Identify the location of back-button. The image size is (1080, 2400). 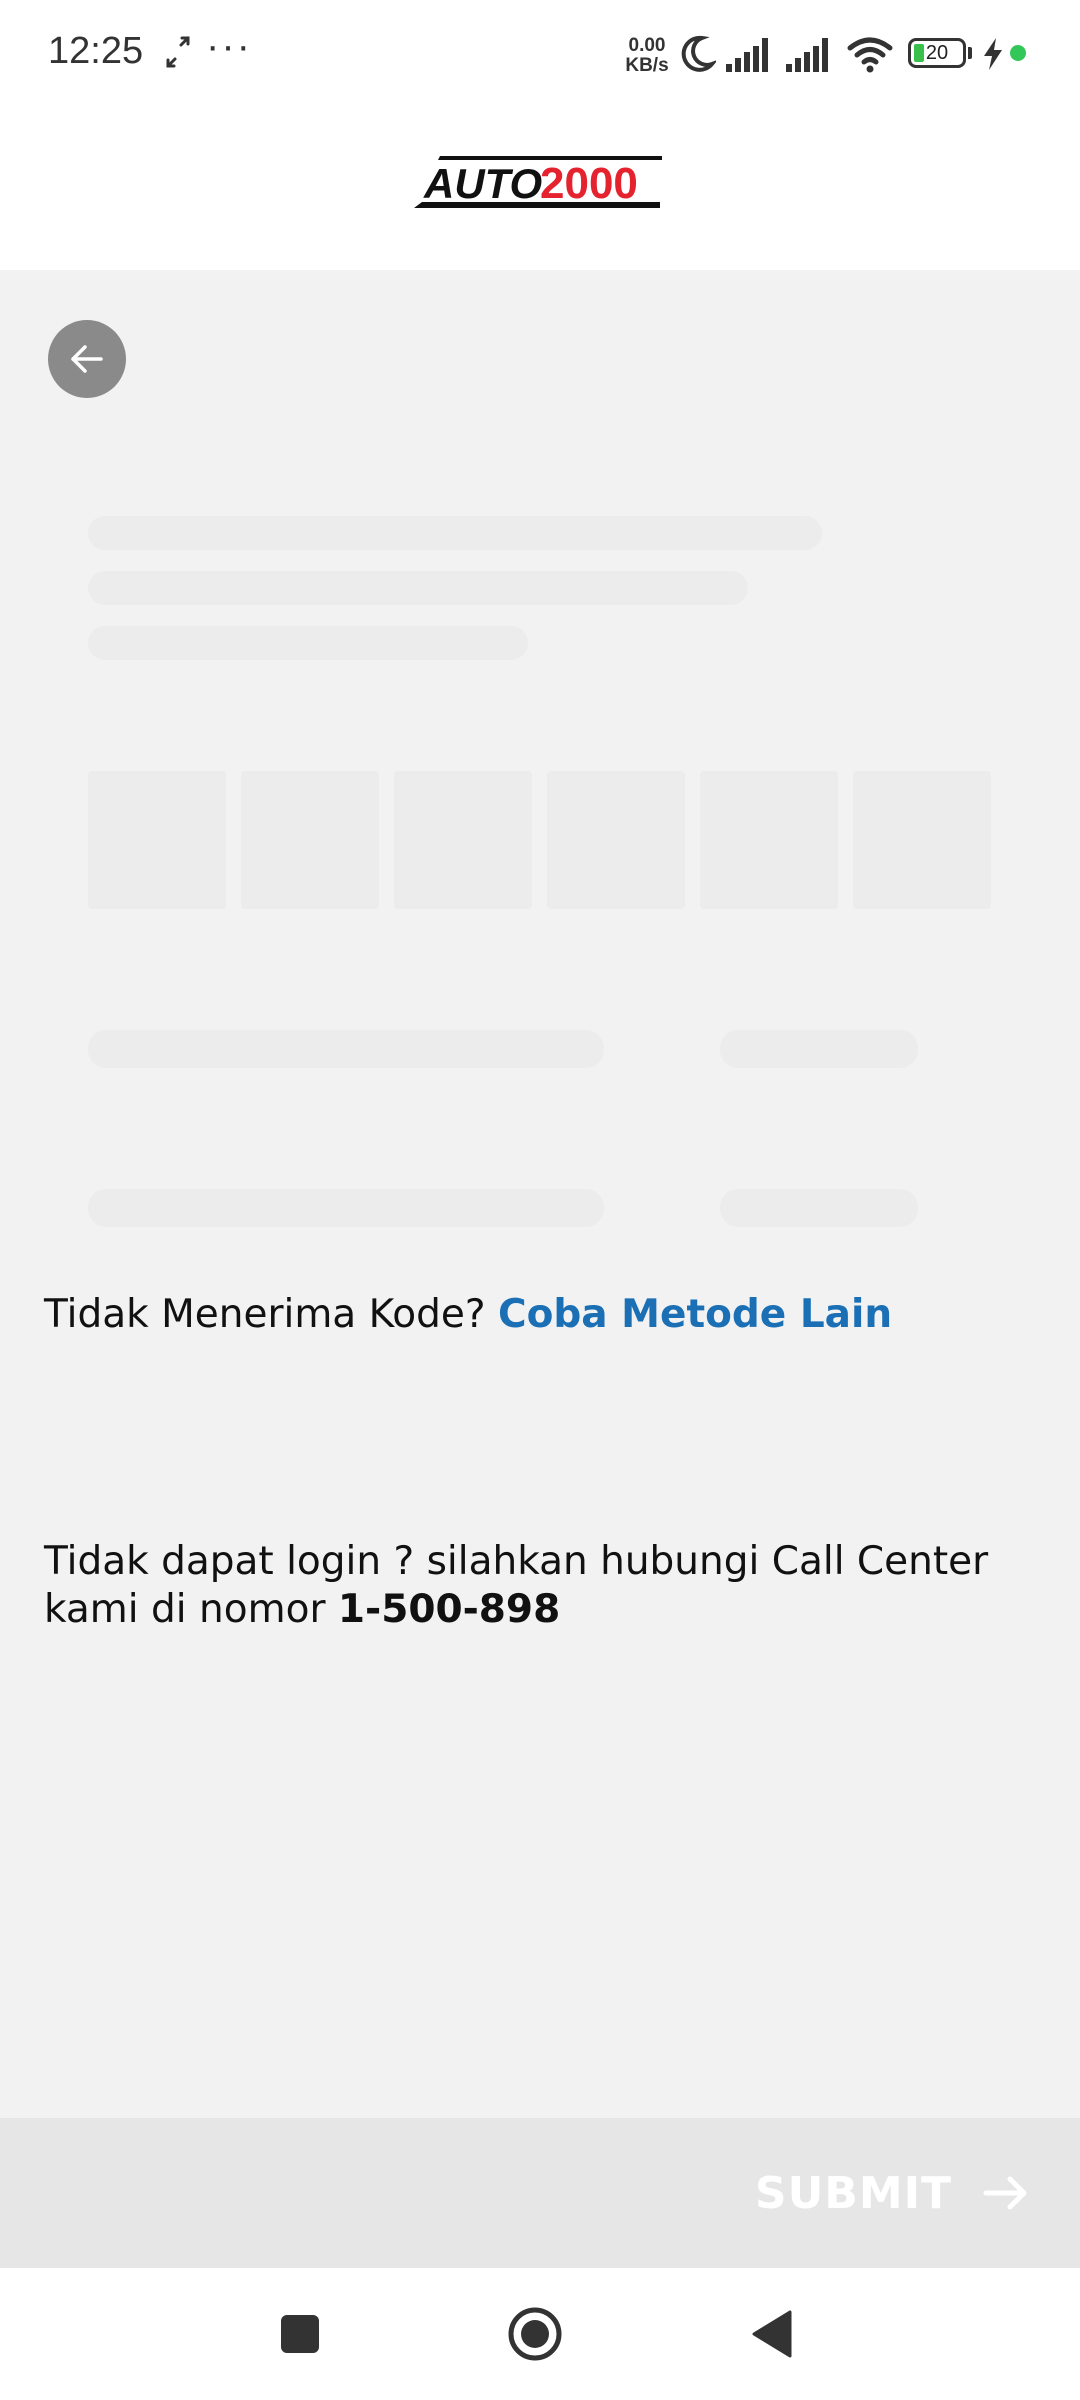
(87, 359).